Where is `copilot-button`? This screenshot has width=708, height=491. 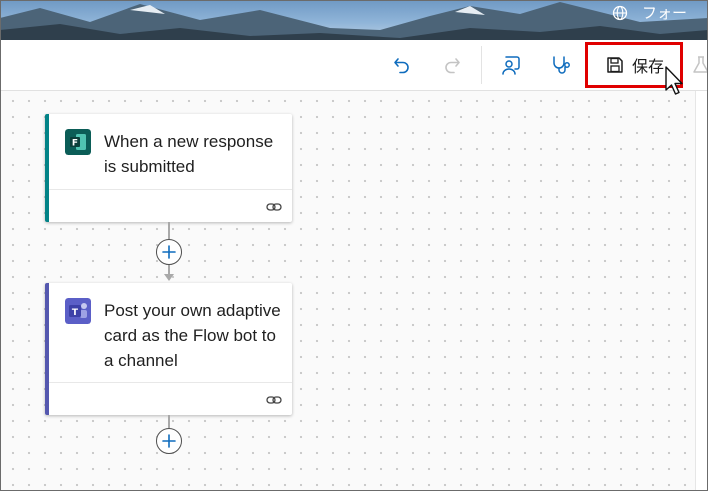
copilot-button is located at coordinates (511, 65).